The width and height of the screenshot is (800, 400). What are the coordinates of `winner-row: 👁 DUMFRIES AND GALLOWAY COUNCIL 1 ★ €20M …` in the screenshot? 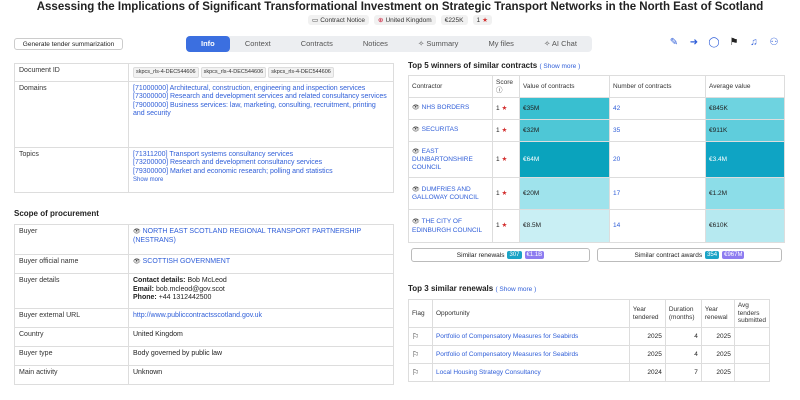 It's located at (596, 193).